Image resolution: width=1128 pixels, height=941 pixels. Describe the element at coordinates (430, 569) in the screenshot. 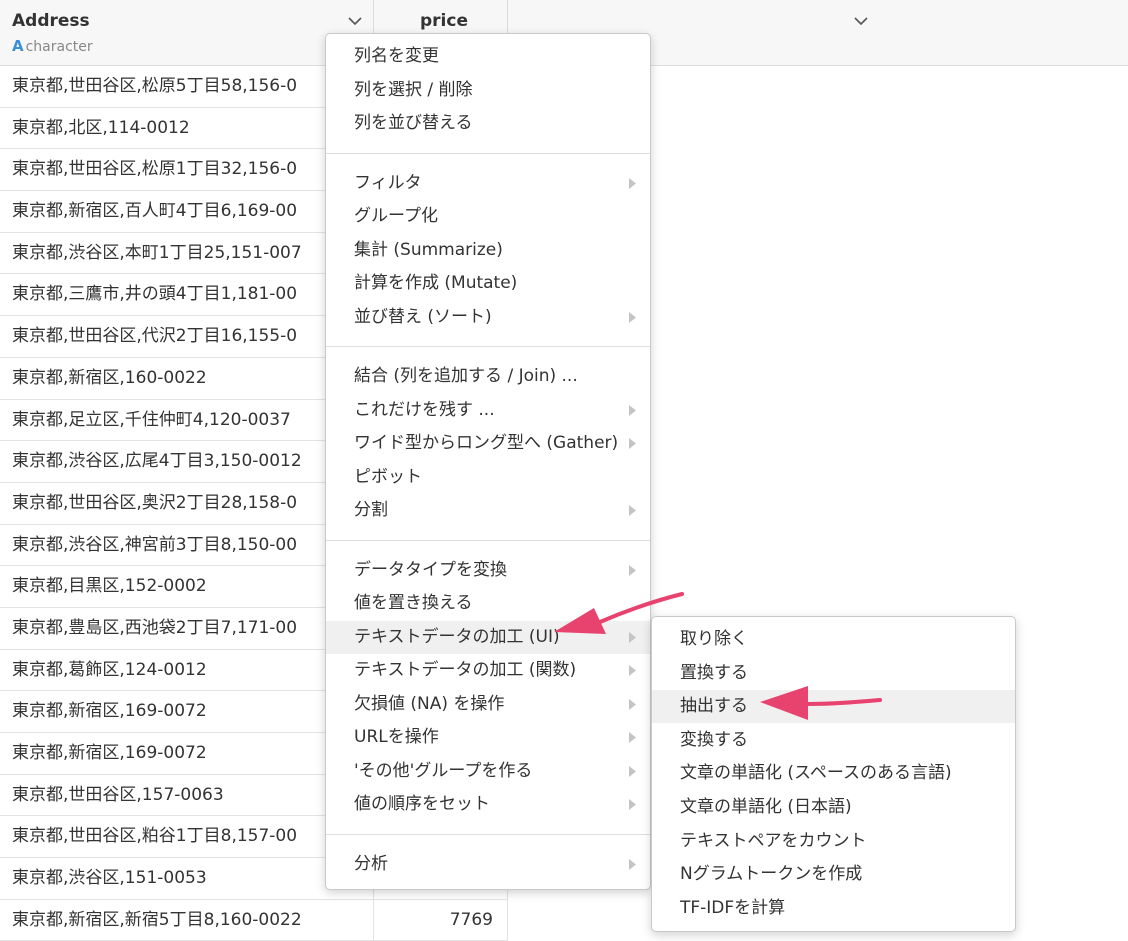

I see `menu-item-label: データタイプを変換` at that location.